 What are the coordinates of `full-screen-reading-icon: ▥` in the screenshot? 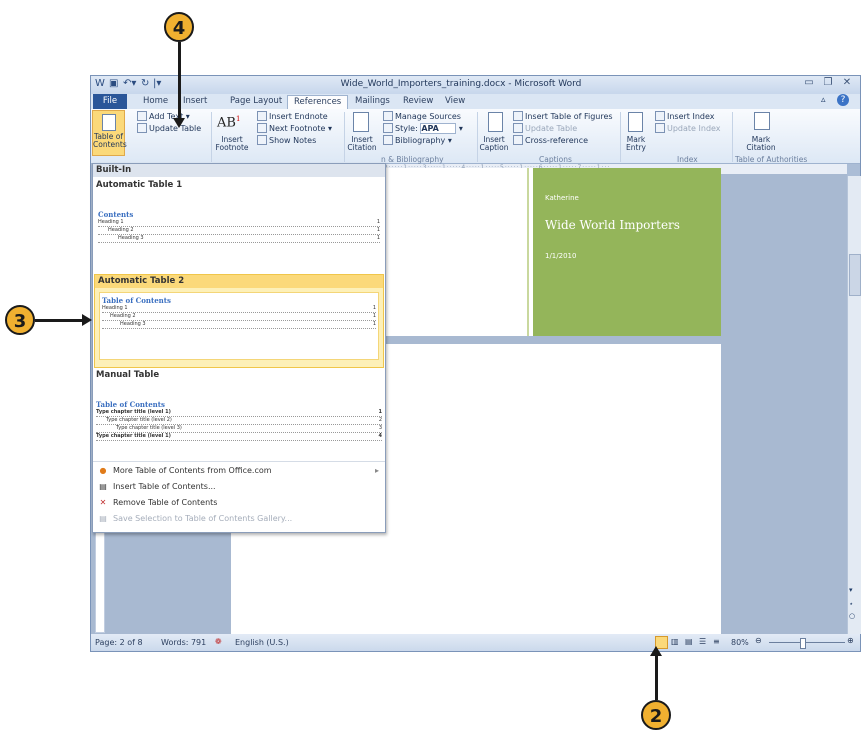 It's located at (675, 641).